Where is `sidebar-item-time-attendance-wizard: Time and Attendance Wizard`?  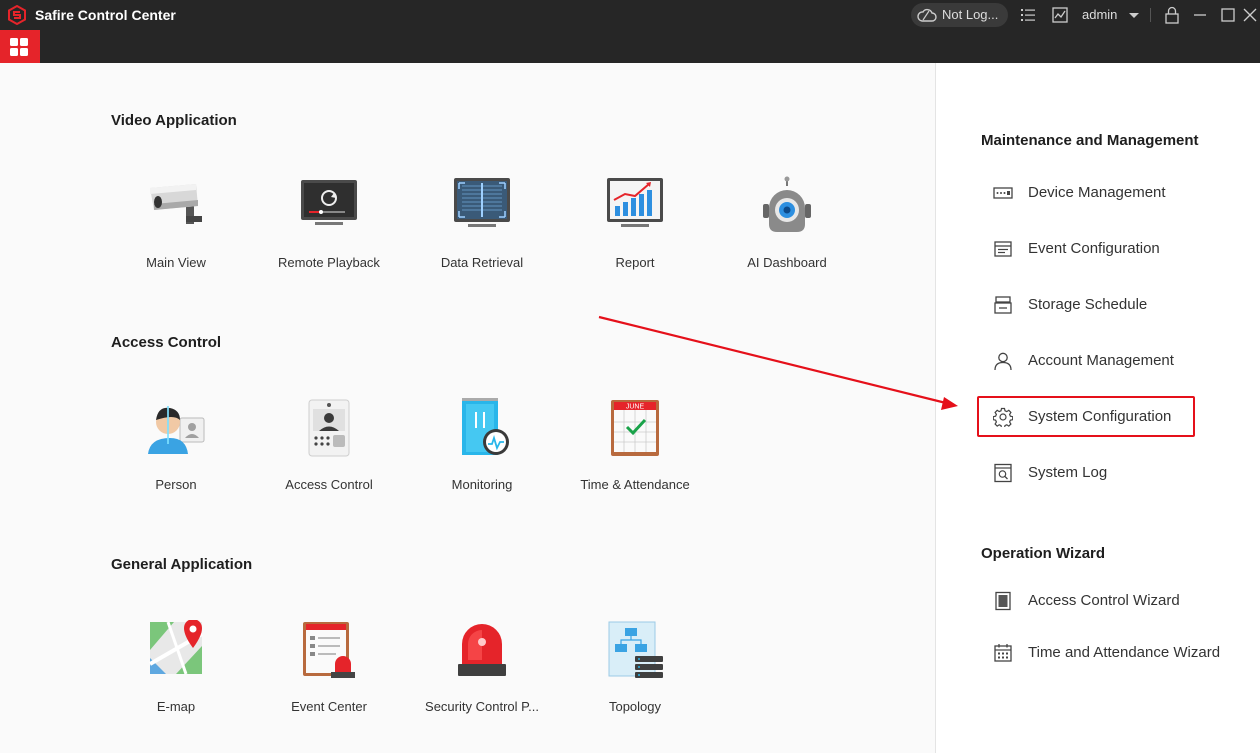
sidebar-item-time-attendance-wizard: Time and Attendance Wizard is located at coordinates (1111, 653).